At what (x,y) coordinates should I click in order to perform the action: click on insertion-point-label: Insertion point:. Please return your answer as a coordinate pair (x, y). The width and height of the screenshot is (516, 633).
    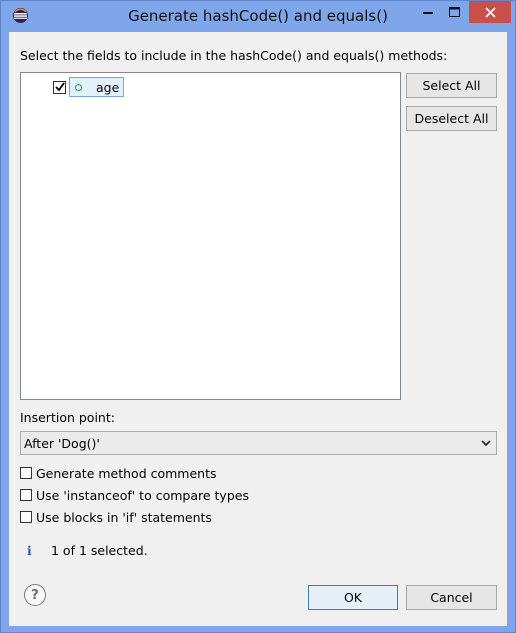
    Looking at the image, I should click on (67, 417).